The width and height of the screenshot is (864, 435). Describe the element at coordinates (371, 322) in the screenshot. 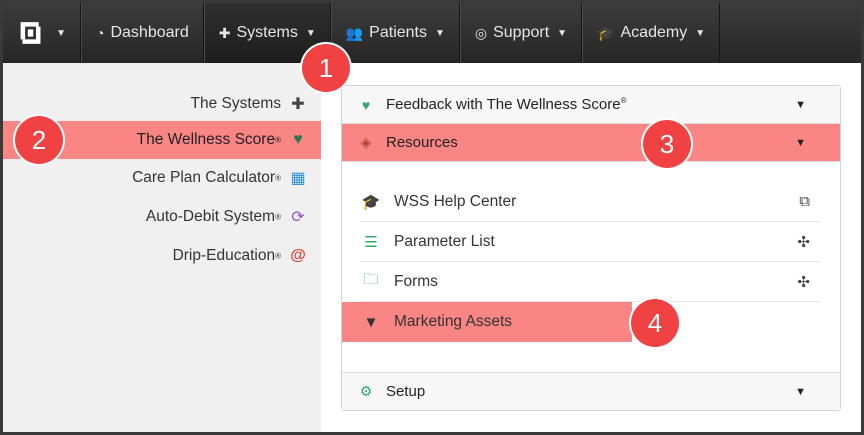

I see `filter-icon: ▼` at that location.